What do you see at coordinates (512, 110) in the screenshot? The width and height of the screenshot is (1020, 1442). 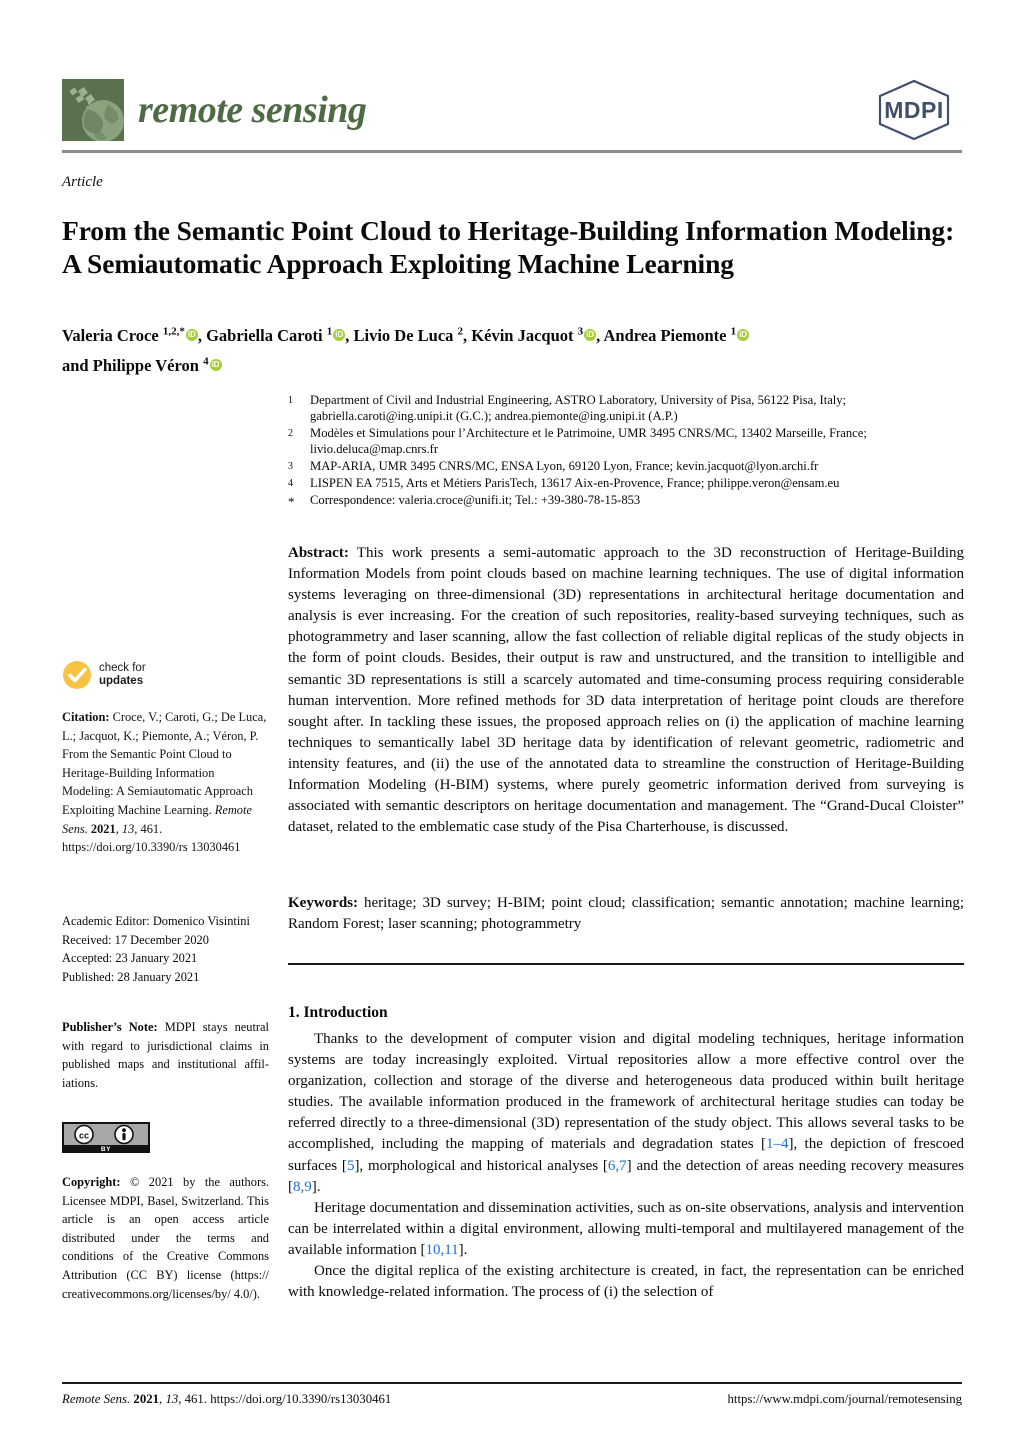 I see `masthead: remote sensing MDPI` at bounding box center [512, 110].